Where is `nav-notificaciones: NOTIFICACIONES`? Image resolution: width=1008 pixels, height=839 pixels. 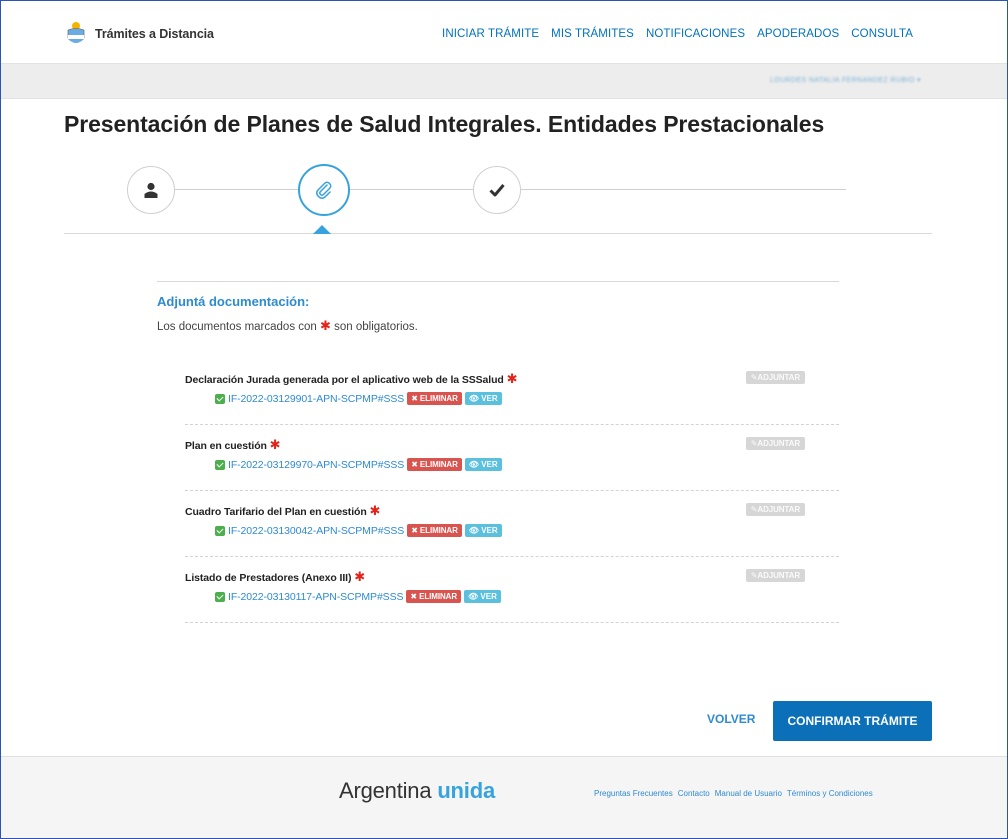
nav-notificaciones: NOTIFICACIONES is located at coordinates (695, 34).